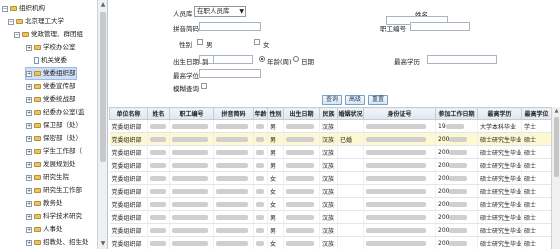 Image resolution: width=560 pixels, height=249 pixels. Describe the element at coordinates (36, 21) in the screenshot. I see `tree-school: − 北京理工大学` at that location.